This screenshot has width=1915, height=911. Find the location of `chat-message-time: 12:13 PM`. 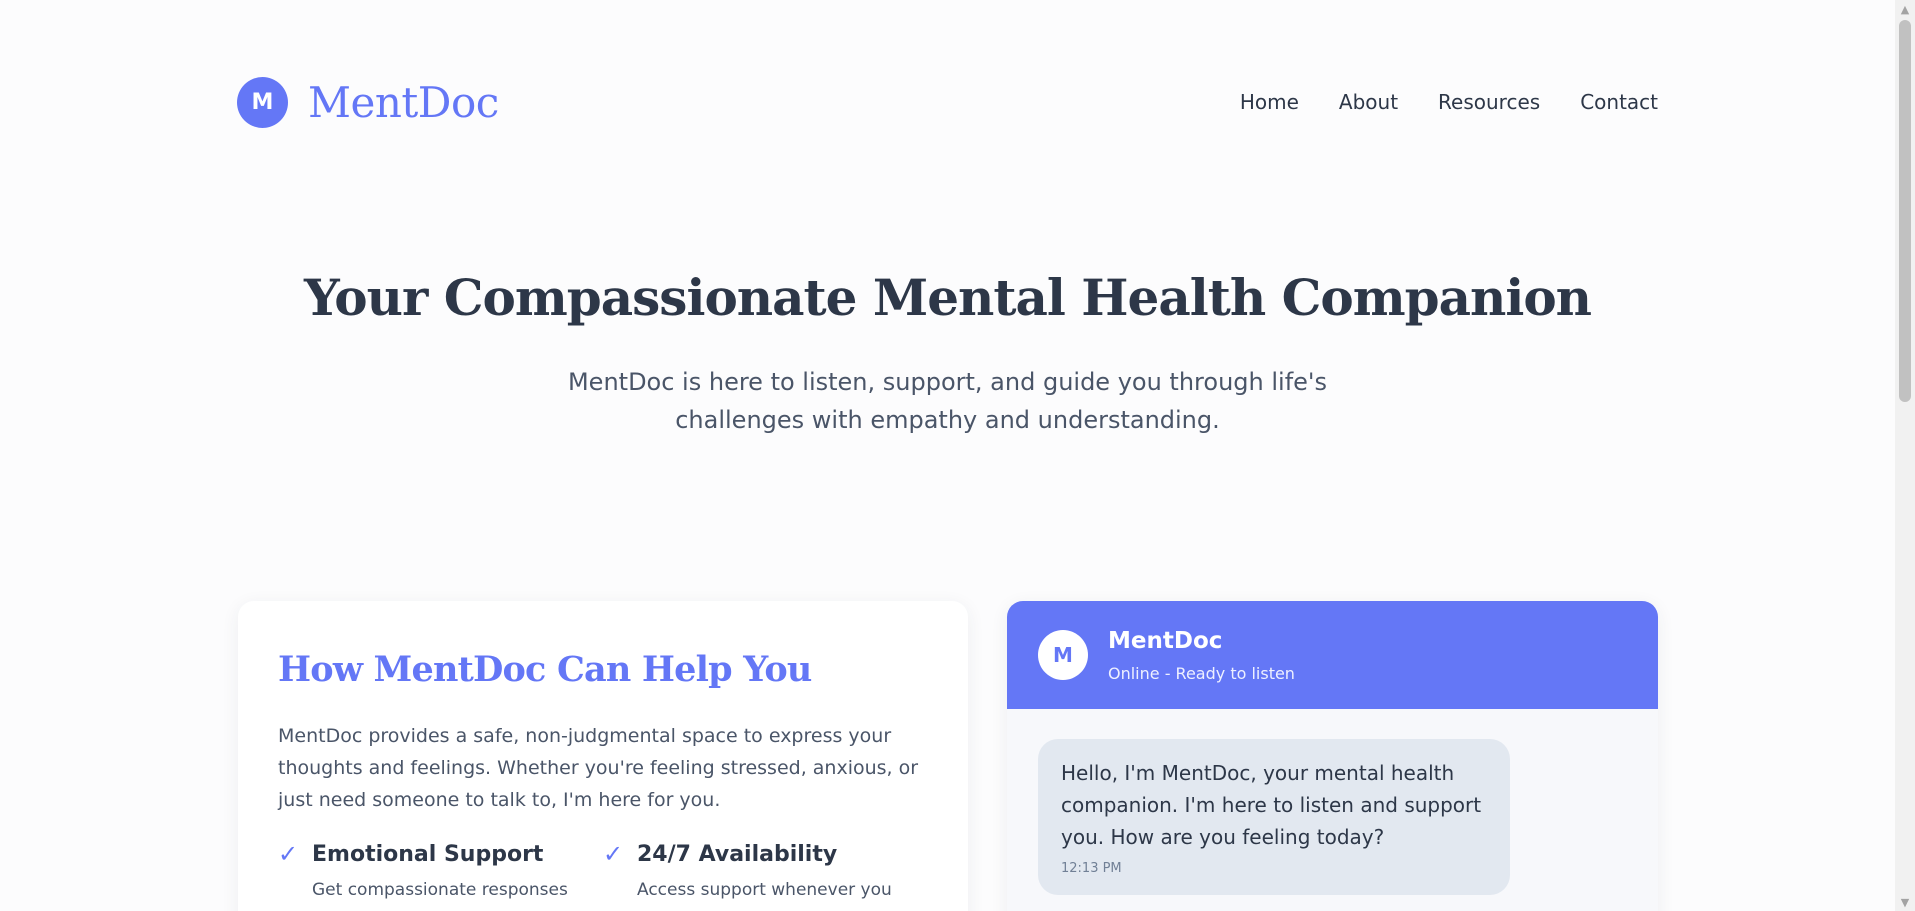

chat-message-time: 12:13 PM is located at coordinates (1091, 868).